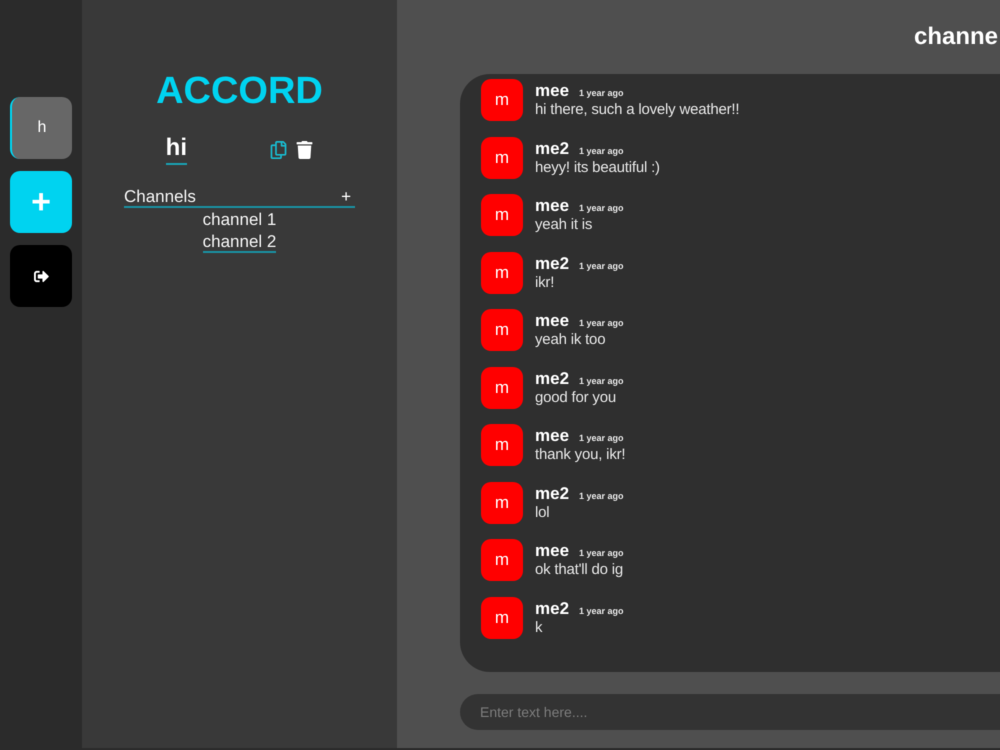 Image resolution: width=1000 pixels, height=750 pixels. I want to click on message-text: thank you, ikr!, so click(580, 454).